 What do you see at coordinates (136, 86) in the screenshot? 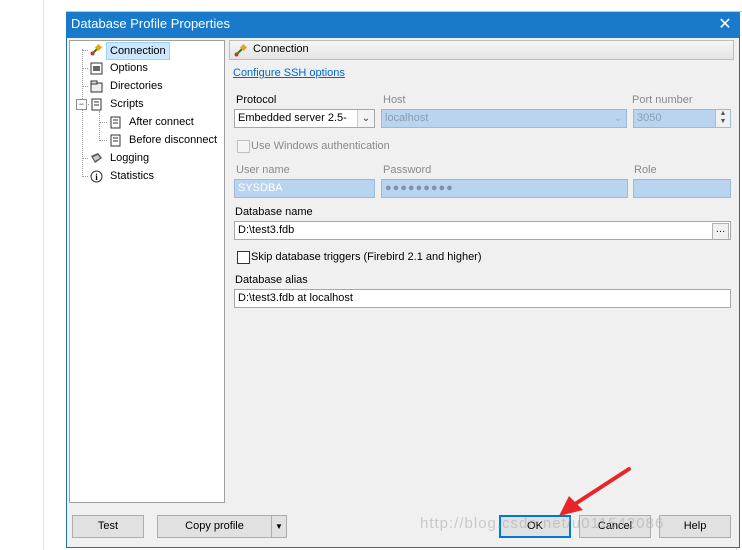
I see `tree-item-directories: Directories` at bounding box center [136, 86].